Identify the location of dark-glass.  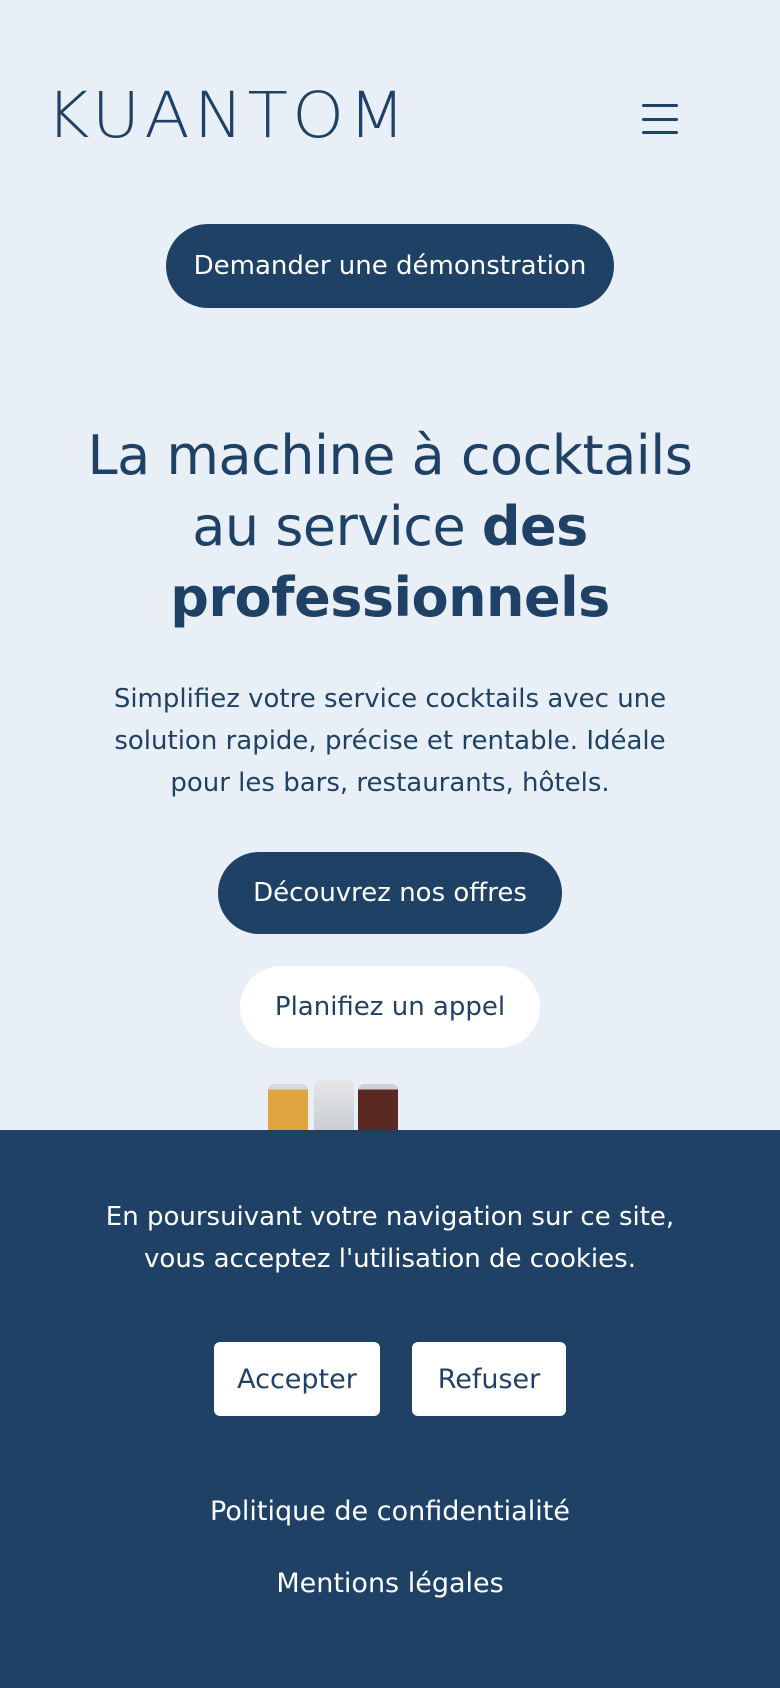
(378, 1107).